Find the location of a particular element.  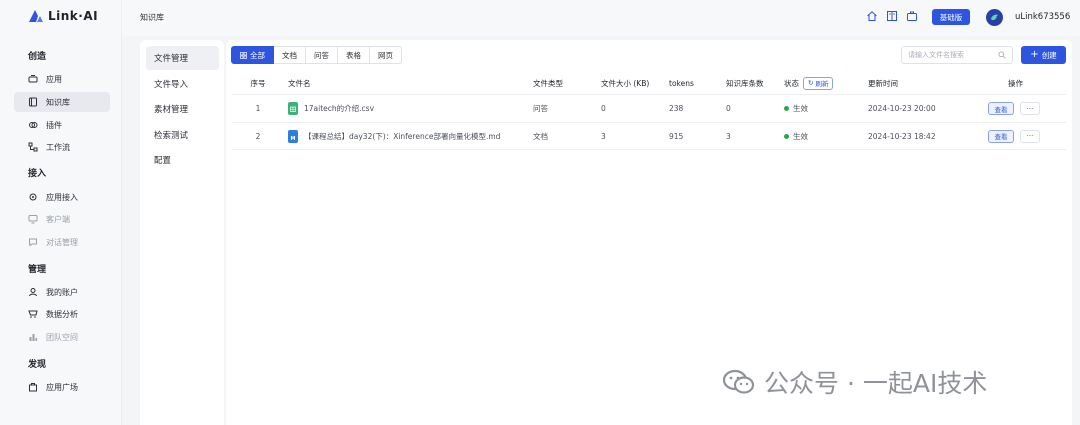

group-title-create: 创造 is located at coordinates (37, 57).